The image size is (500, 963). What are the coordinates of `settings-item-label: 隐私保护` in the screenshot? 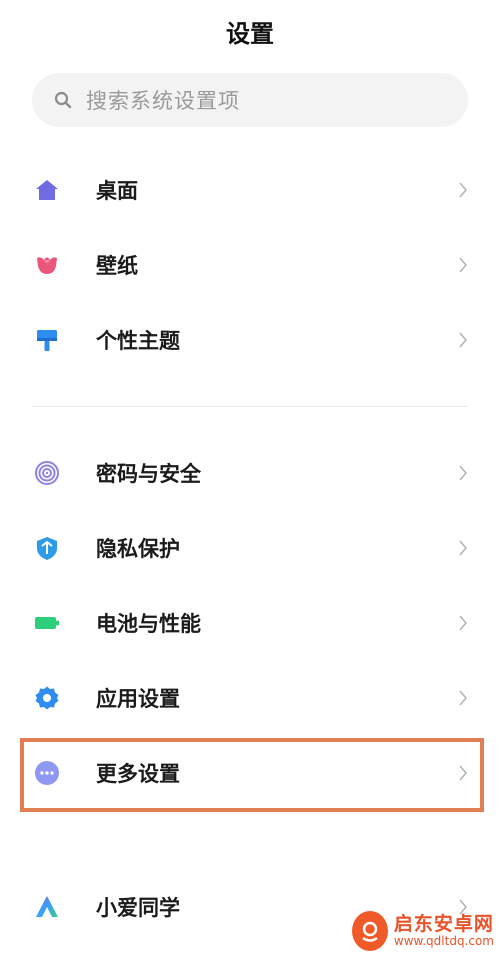 It's located at (138, 548).